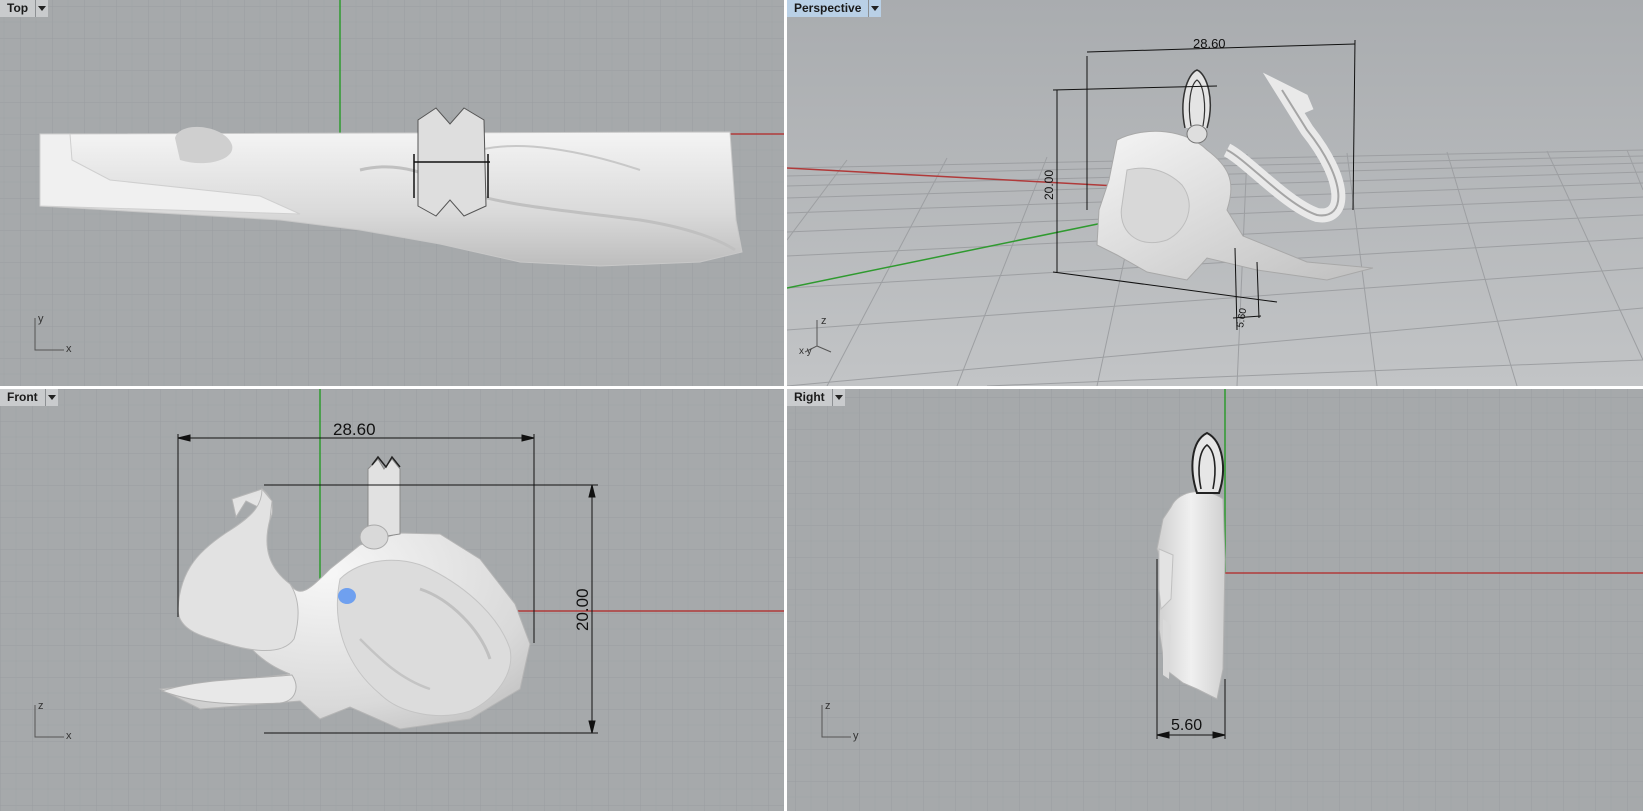  Describe the element at coordinates (18, 8) in the screenshot. I see `viewport-label: Top` at that location.